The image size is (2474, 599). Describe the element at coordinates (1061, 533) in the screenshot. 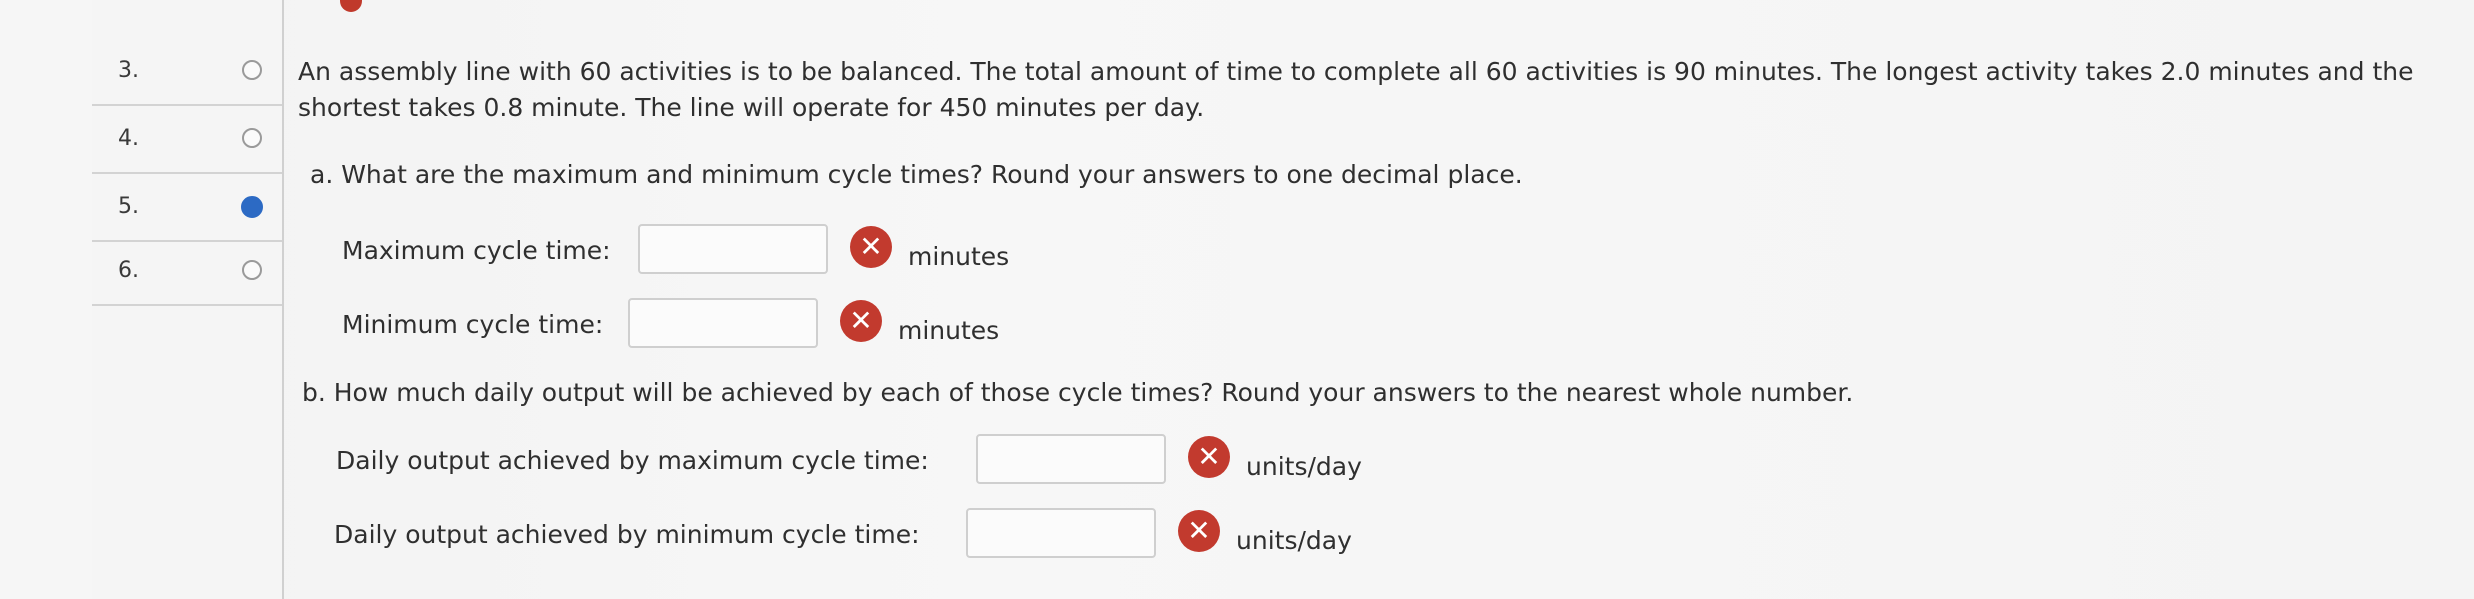

I see `output-min-input` at that location.